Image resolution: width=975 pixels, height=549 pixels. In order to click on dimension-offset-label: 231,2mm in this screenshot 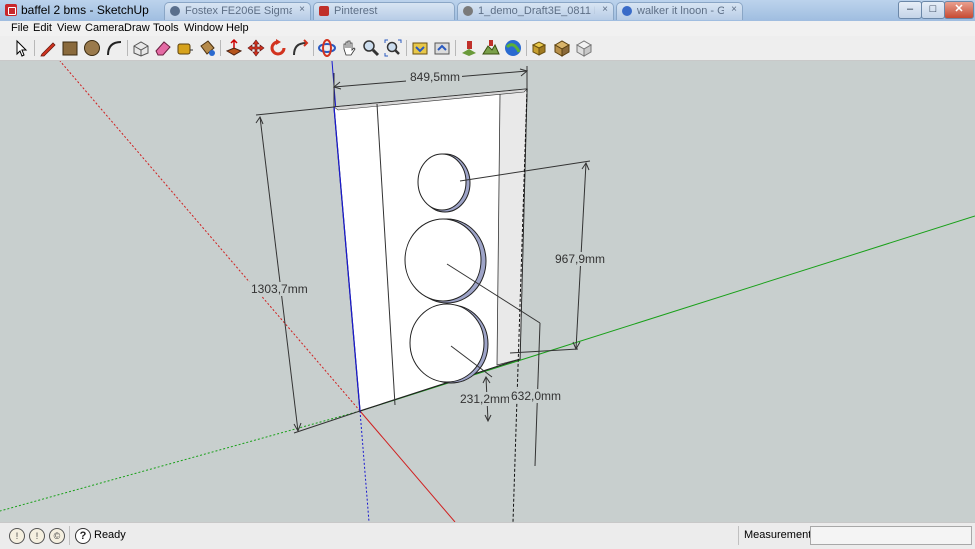, I will do `click(485, 399)`.